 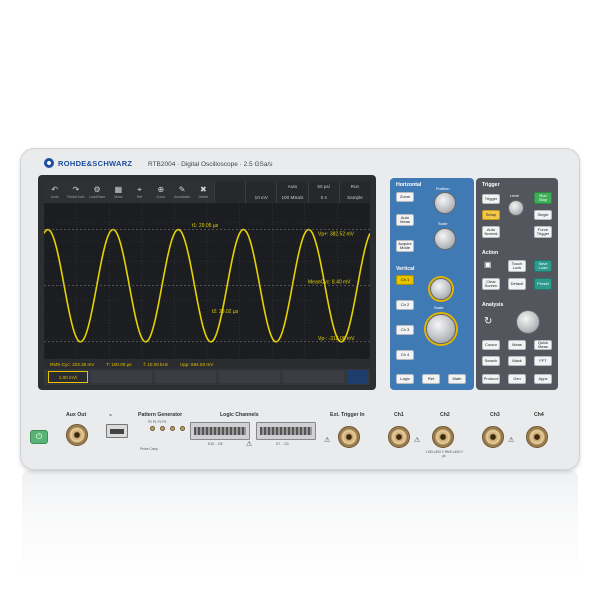 I want to click on toolbar-item: ⚙ Load/Save, so click(x=97, y=192).